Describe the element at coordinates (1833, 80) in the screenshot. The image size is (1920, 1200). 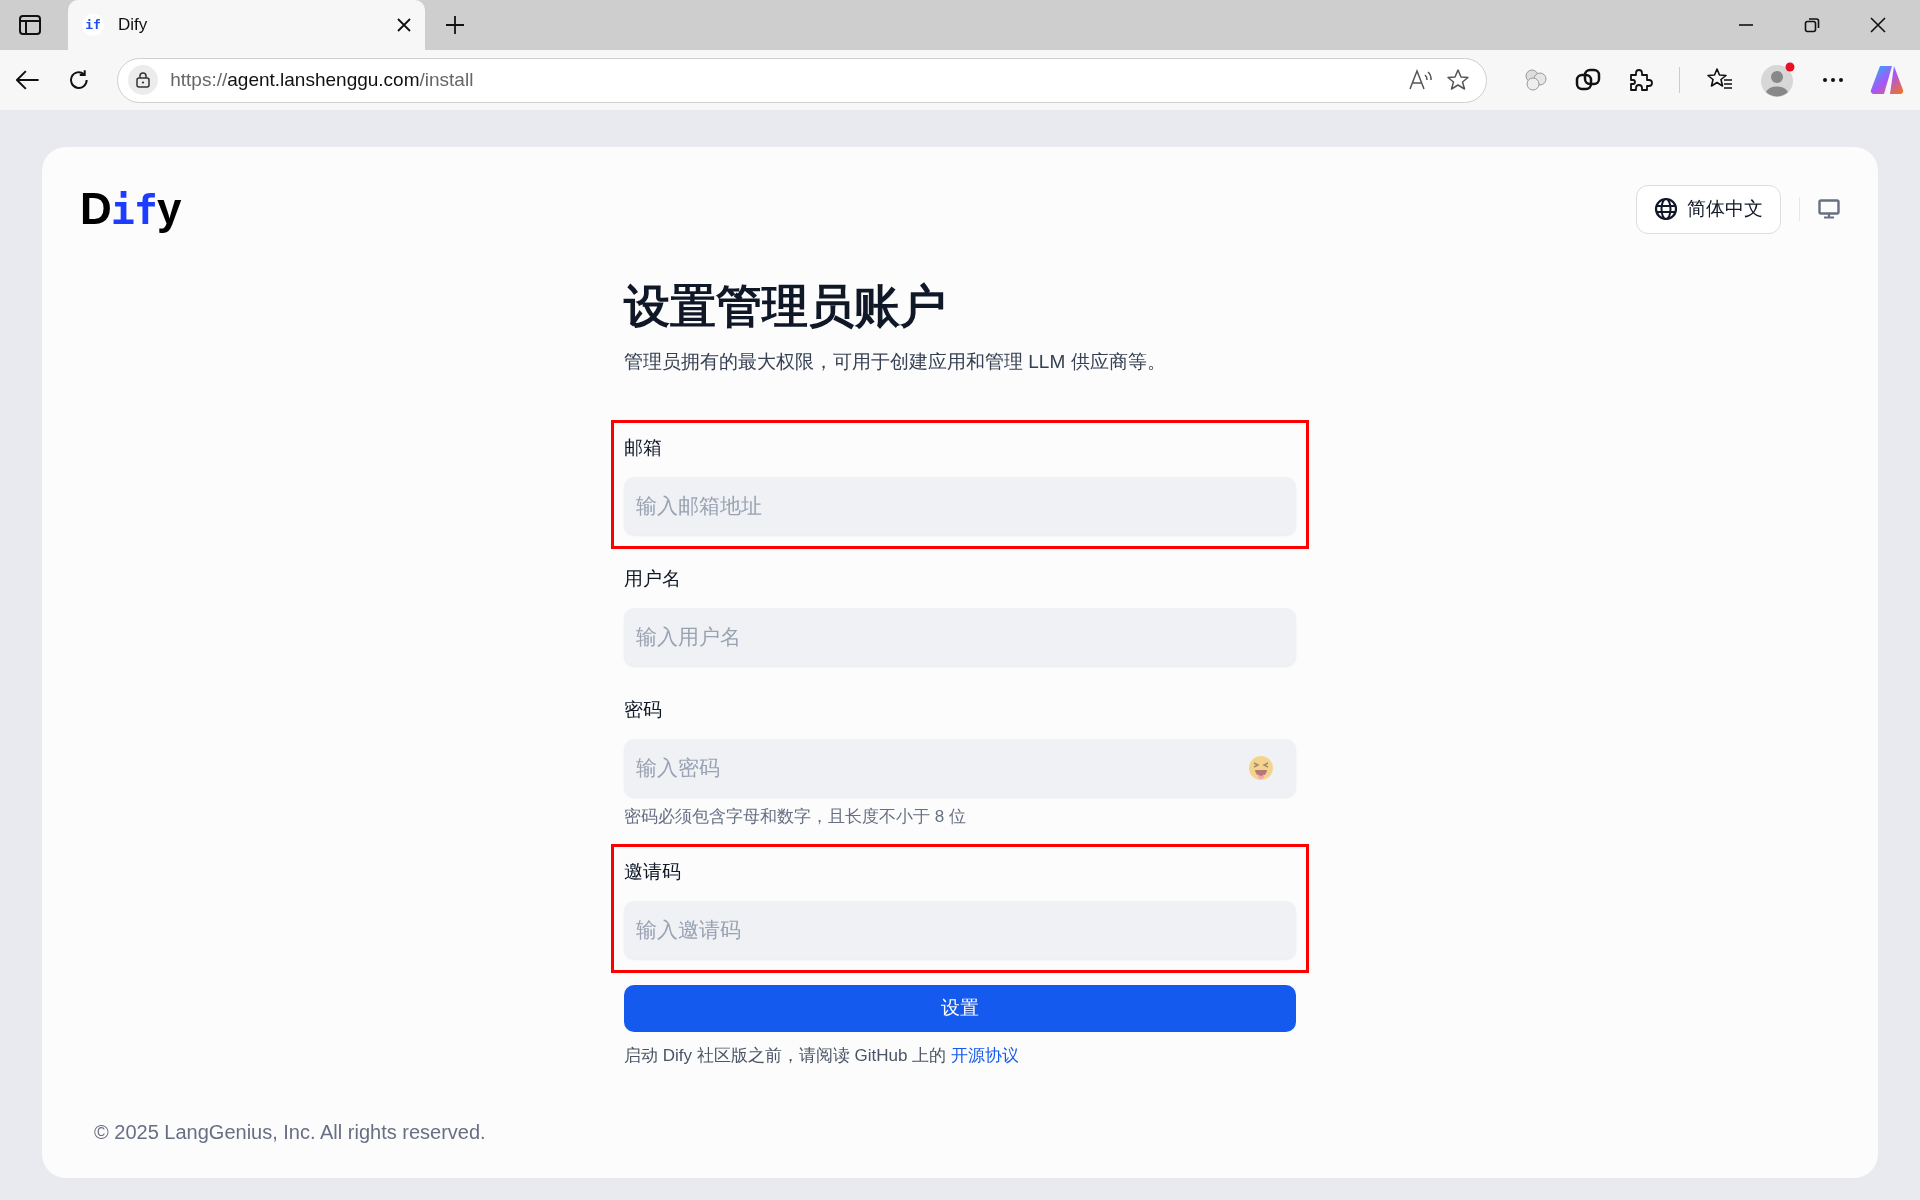
I see `more-icon` at that location.